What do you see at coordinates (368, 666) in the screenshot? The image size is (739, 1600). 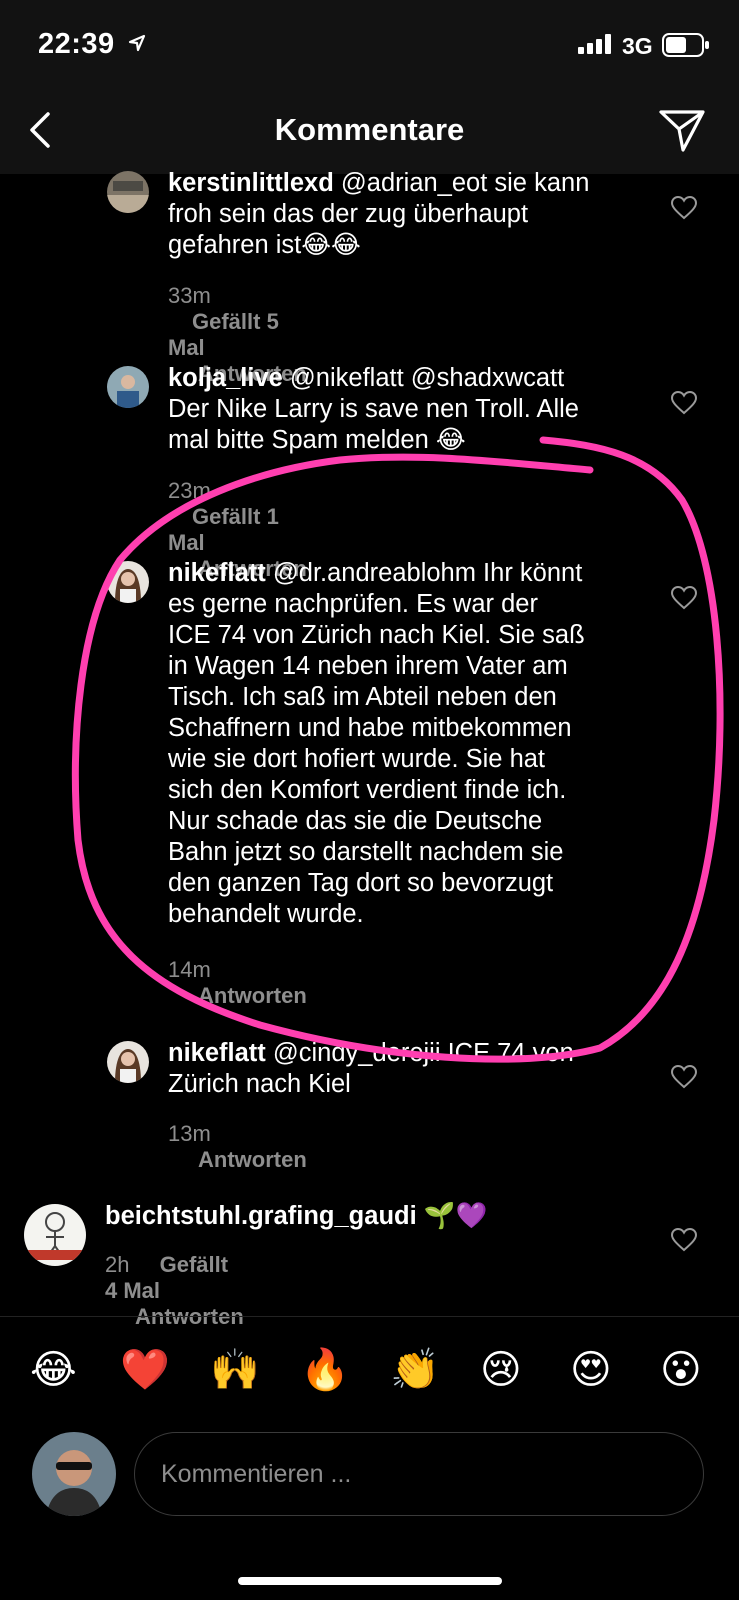 I see `comment-line: in Wagen 14 neben ihrem Vater am` at bounding box center [368, 666].